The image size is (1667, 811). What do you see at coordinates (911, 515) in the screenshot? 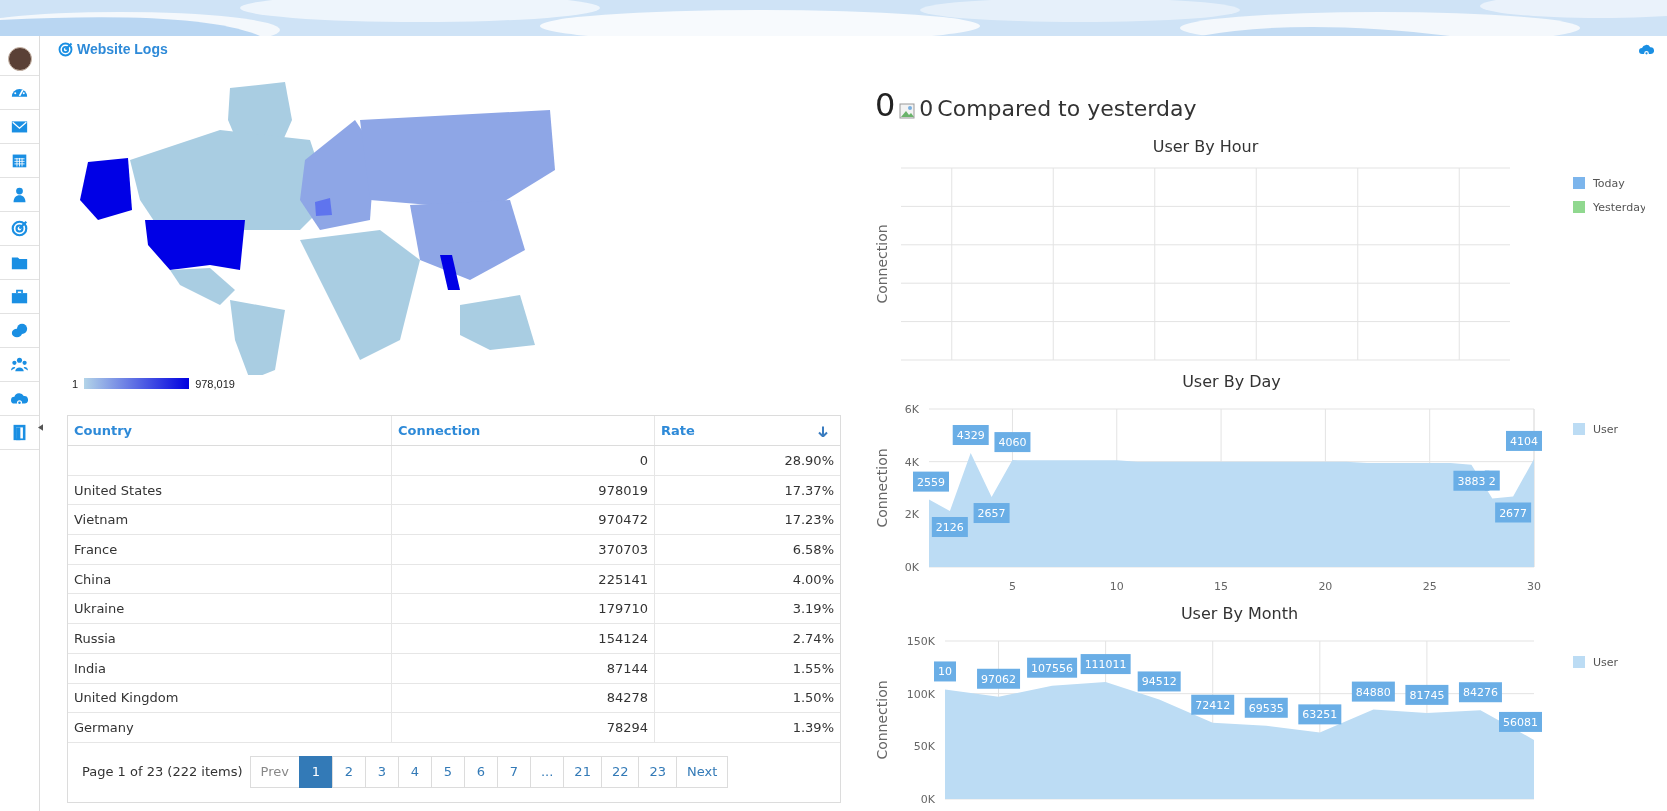
I see `tick-label: 2K` at bounding box center [911, 515].